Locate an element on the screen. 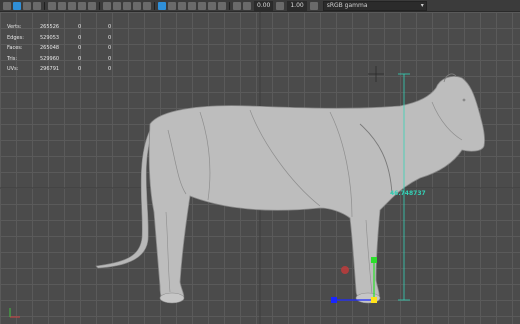 Image resolution: width=520 pixels, height=324 pixels. gamma-toggle-icon is located at coordinates (280, 5).